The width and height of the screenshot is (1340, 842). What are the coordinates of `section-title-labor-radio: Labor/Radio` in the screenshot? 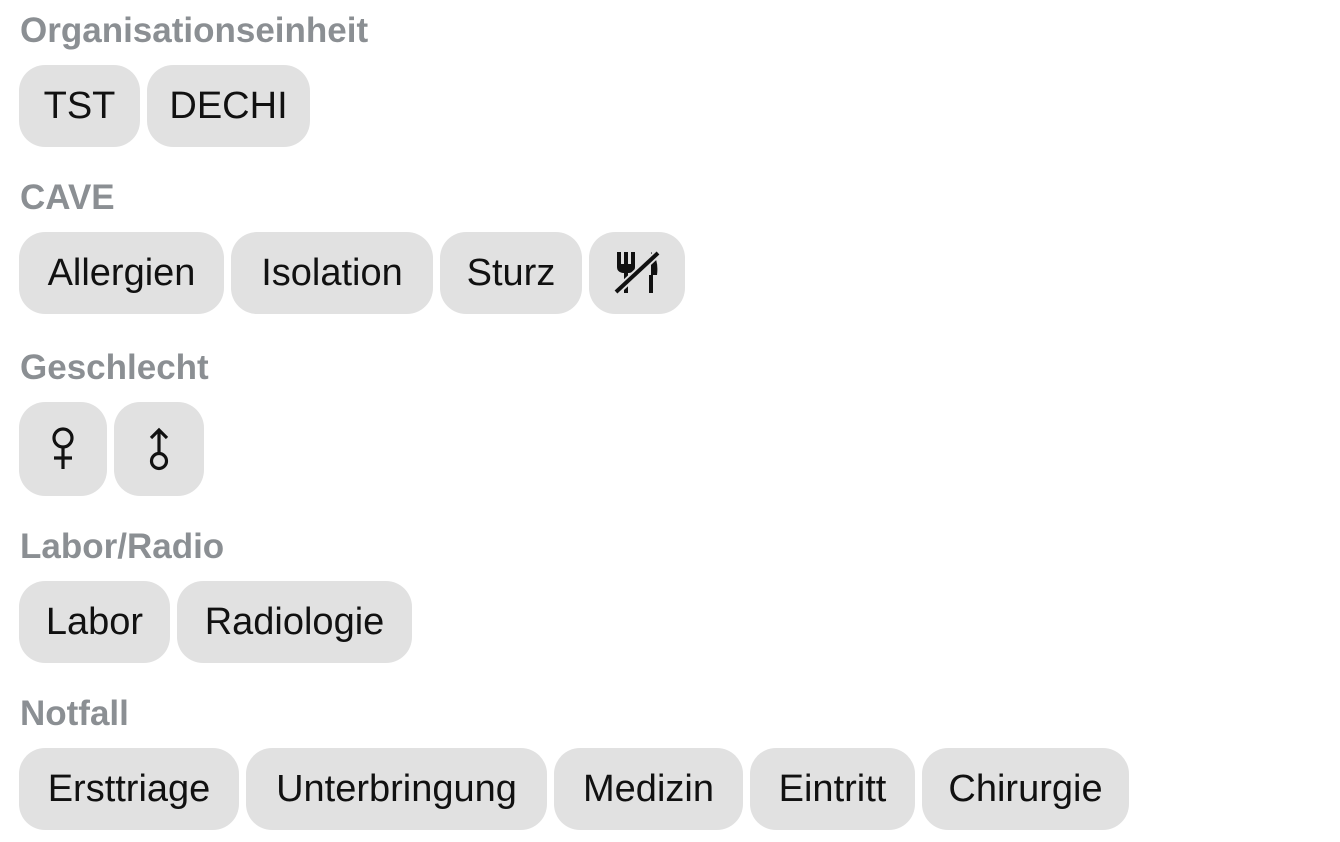 It's located at (122, 546).